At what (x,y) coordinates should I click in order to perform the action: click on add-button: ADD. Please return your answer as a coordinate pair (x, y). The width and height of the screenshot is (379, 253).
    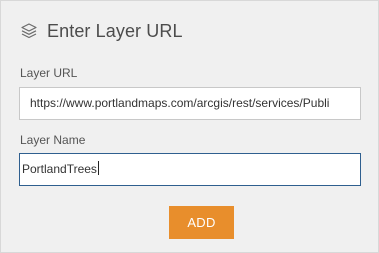
    Looking at the image, I should click on (201, 222).